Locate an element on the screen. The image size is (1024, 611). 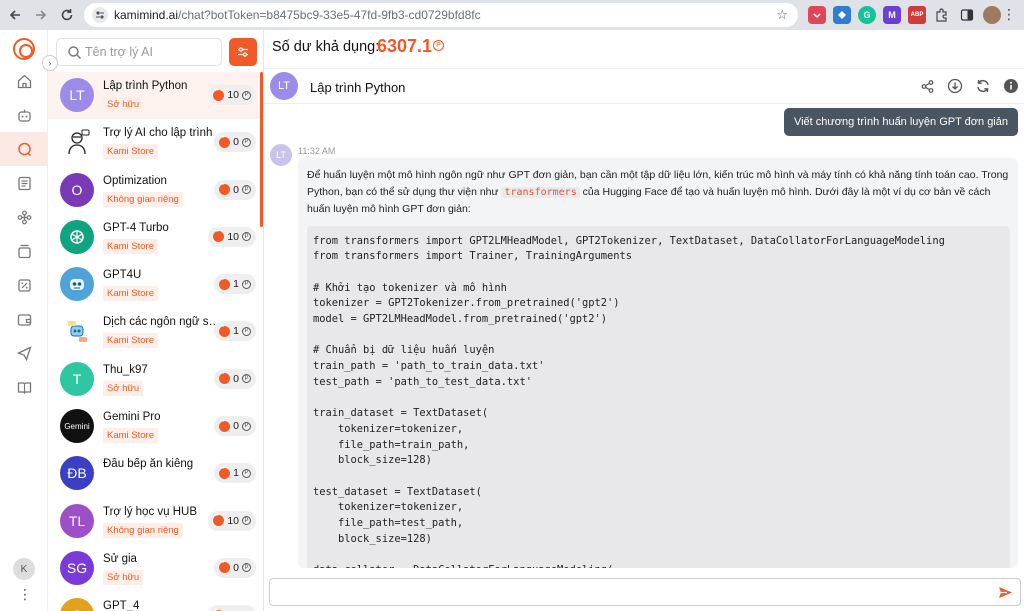
back-icon is located at coordinates (15, 15).